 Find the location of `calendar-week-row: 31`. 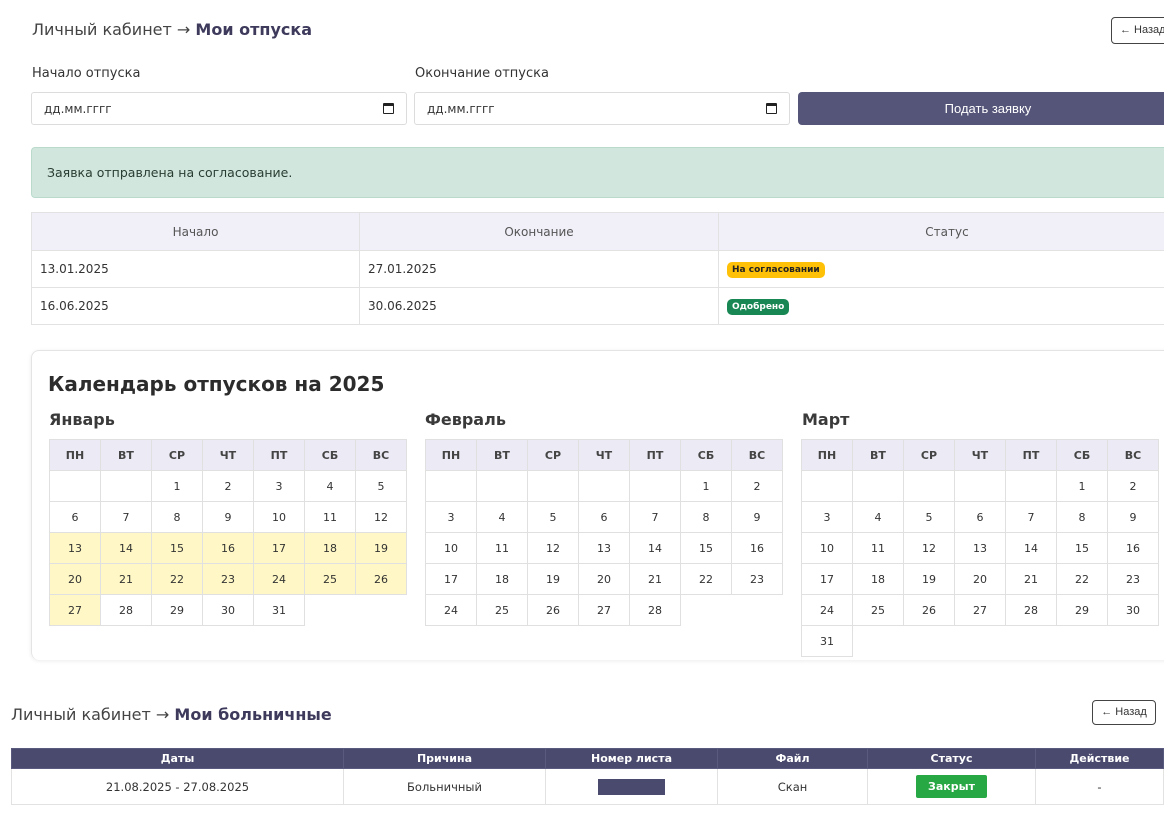

calendar-week-row: 31 is located at coordinates (980, 641).